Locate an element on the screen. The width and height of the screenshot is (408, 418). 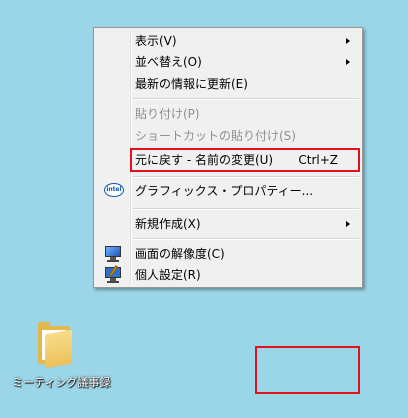
menu-item-paste: 貼り付け(P) is located at coordinates (228, 114).